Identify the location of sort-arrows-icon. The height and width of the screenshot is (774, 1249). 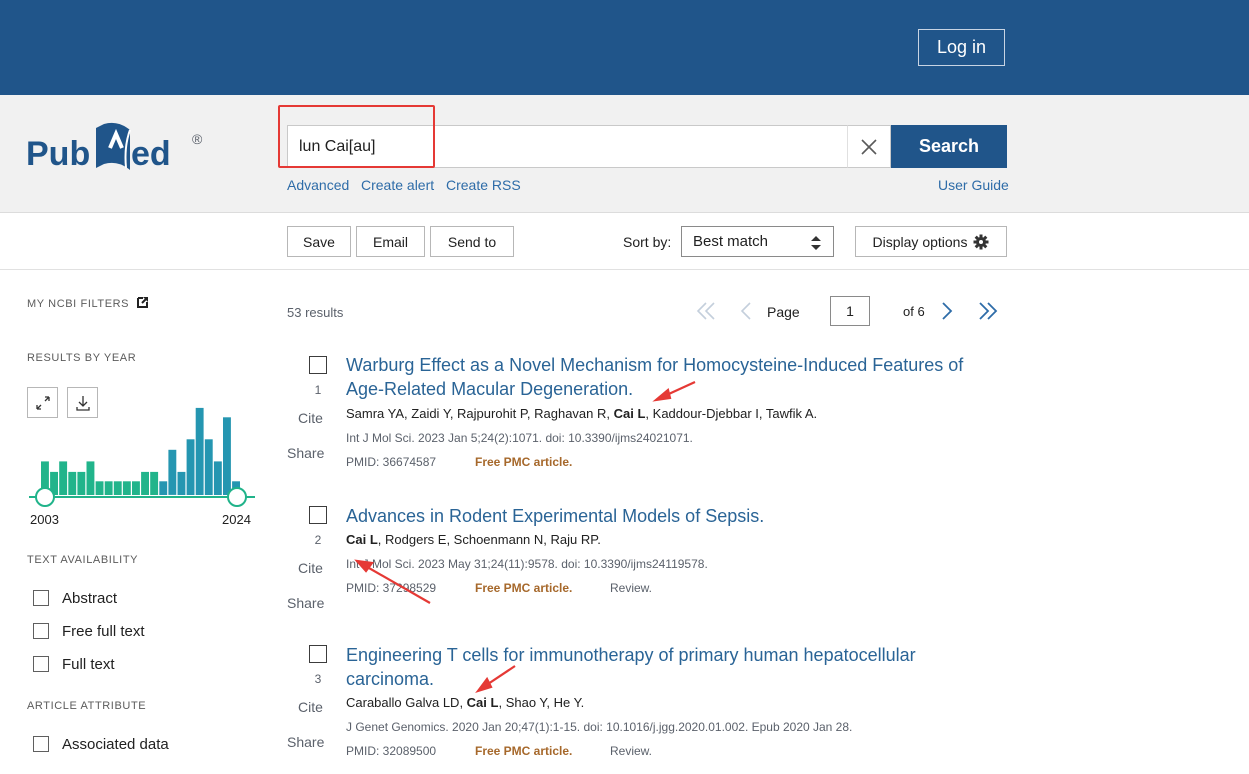
(816, 243).